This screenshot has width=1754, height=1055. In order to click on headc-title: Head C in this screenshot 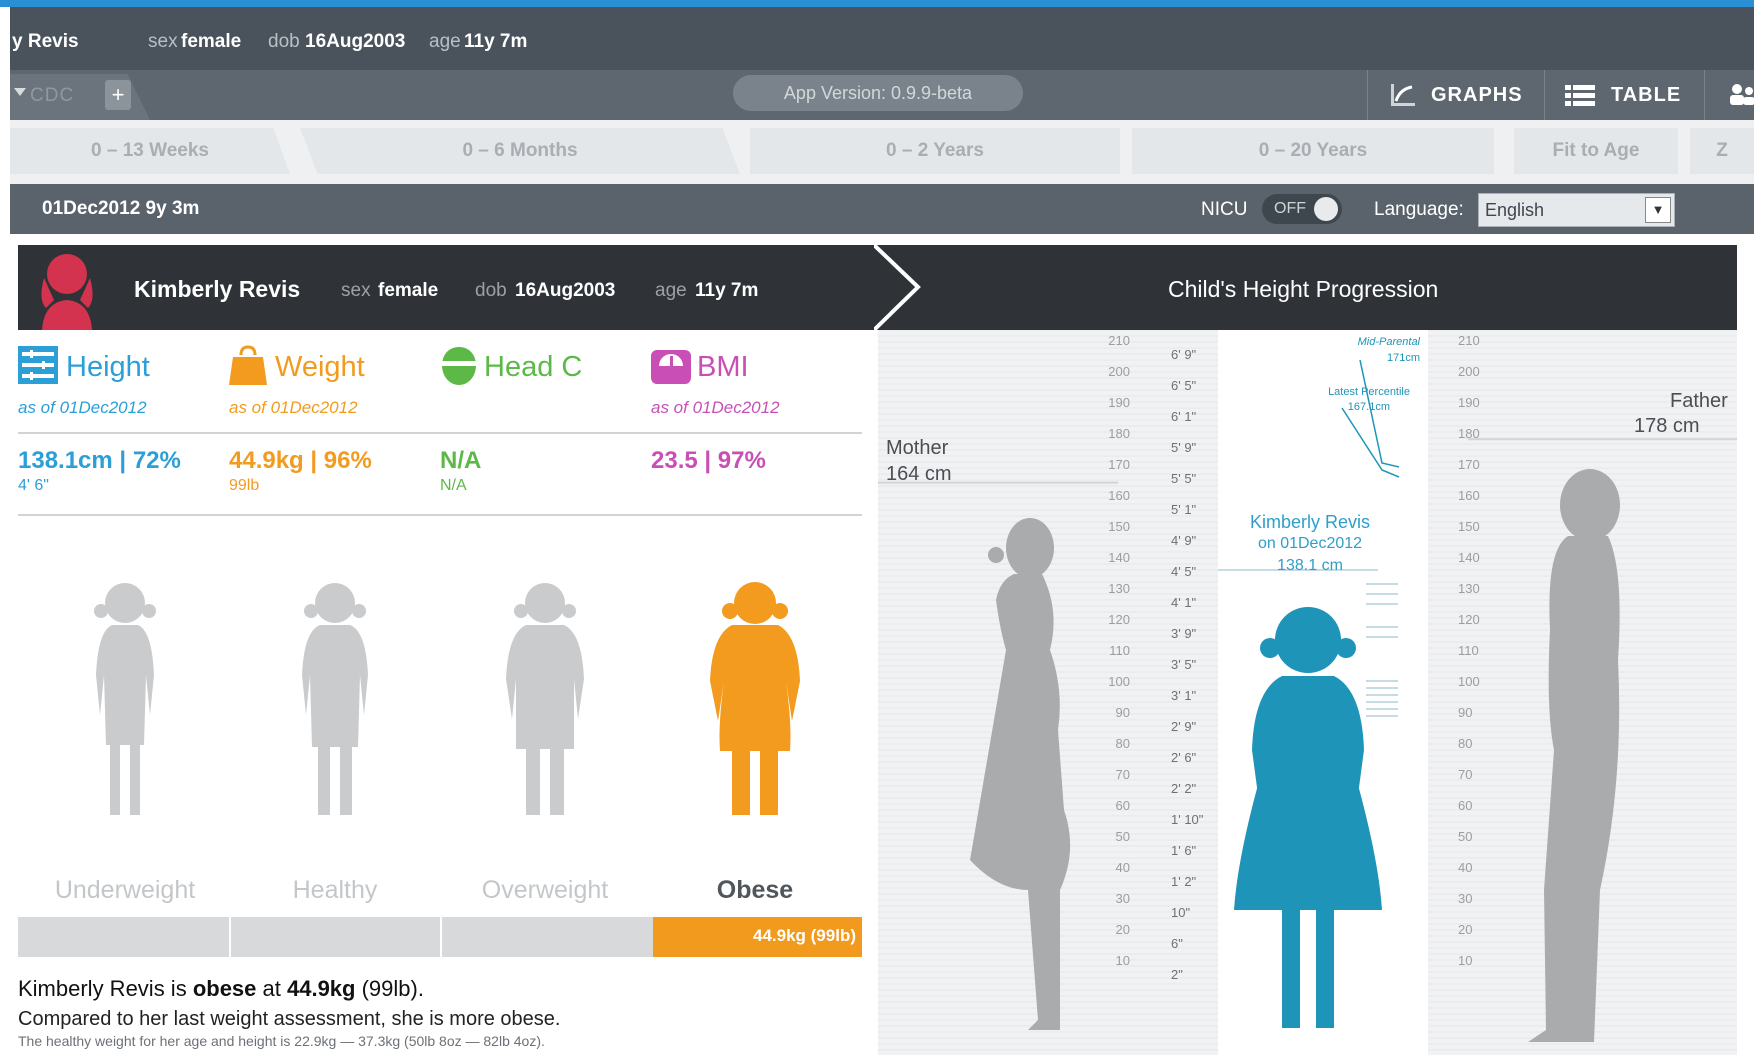, I will do `click(533, 367)`.